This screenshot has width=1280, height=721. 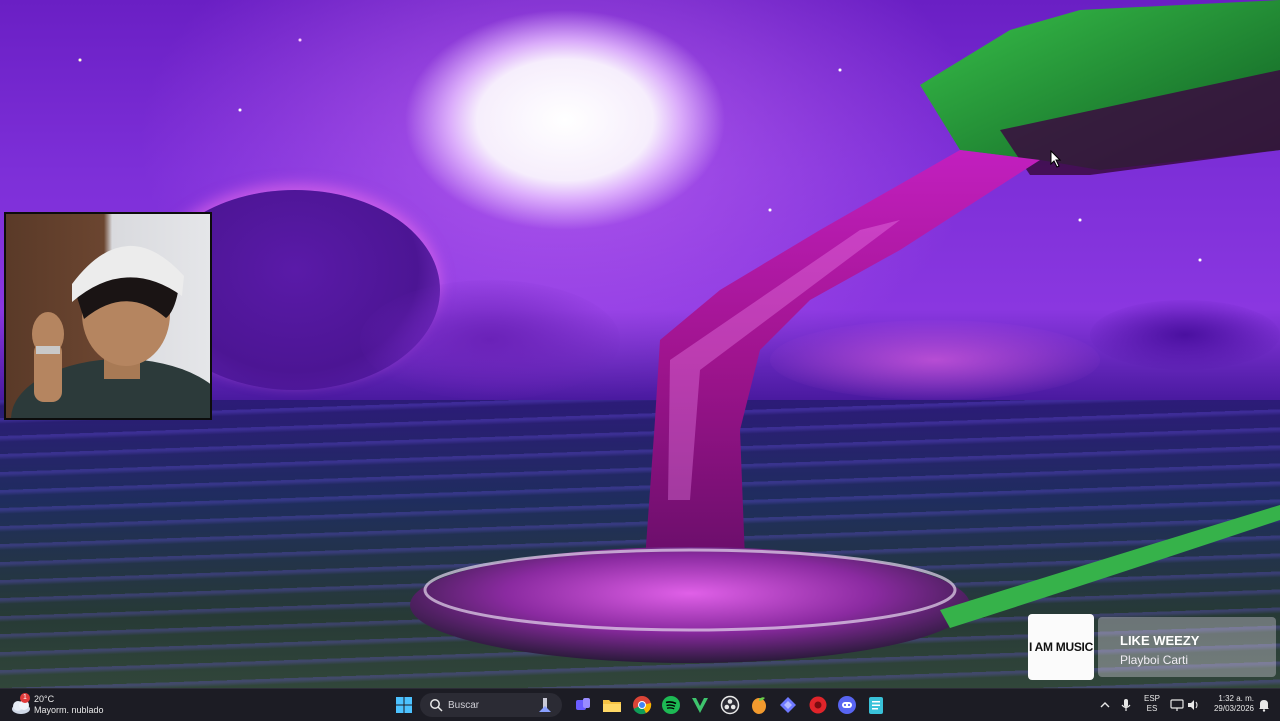 I want to click on now-playing-card: I AM MUSIC LIKE WEEZY Playboi Carti, so click(x=1152, y=647).